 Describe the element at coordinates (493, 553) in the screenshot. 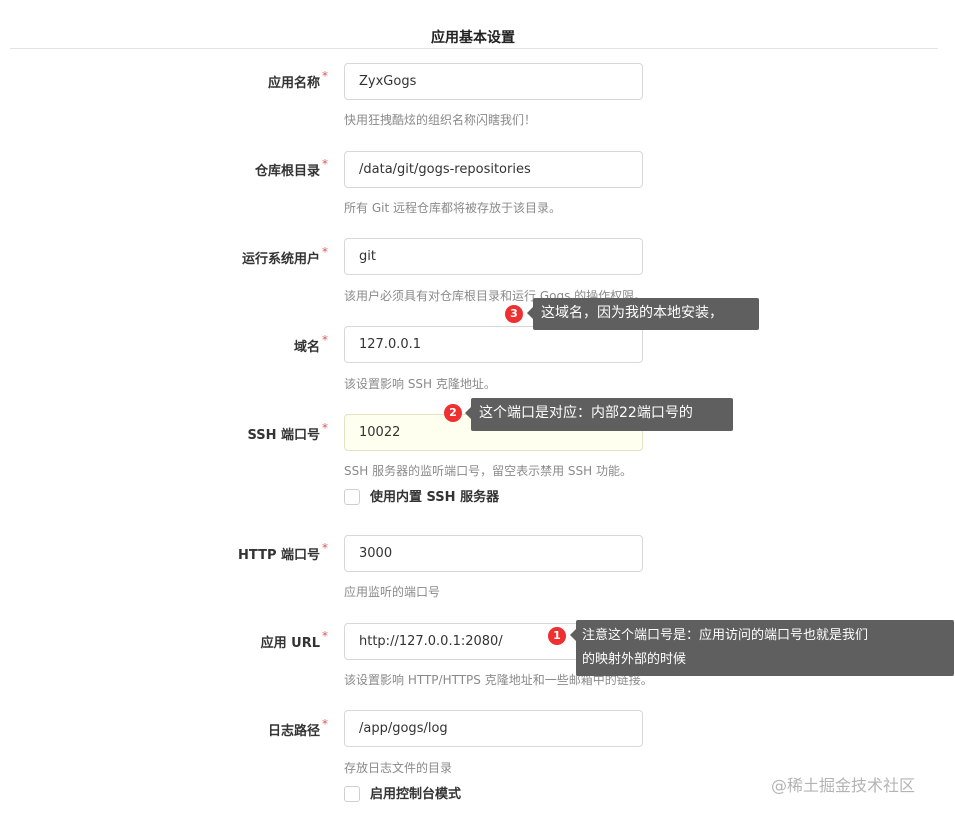

I see `http-port-input: 3000` at that location.